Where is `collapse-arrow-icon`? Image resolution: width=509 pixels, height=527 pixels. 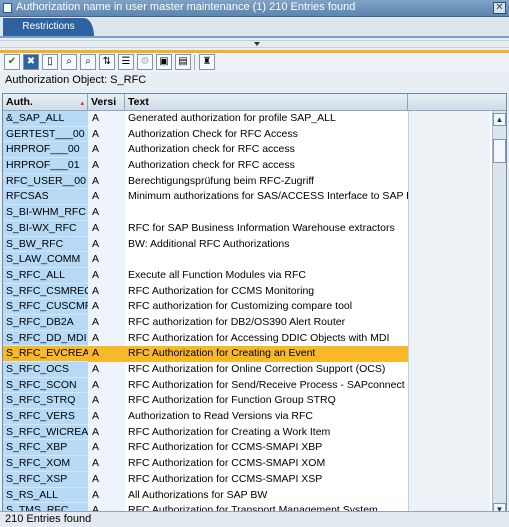 collapse-arrow-icon is located at coordinates (257, 44).